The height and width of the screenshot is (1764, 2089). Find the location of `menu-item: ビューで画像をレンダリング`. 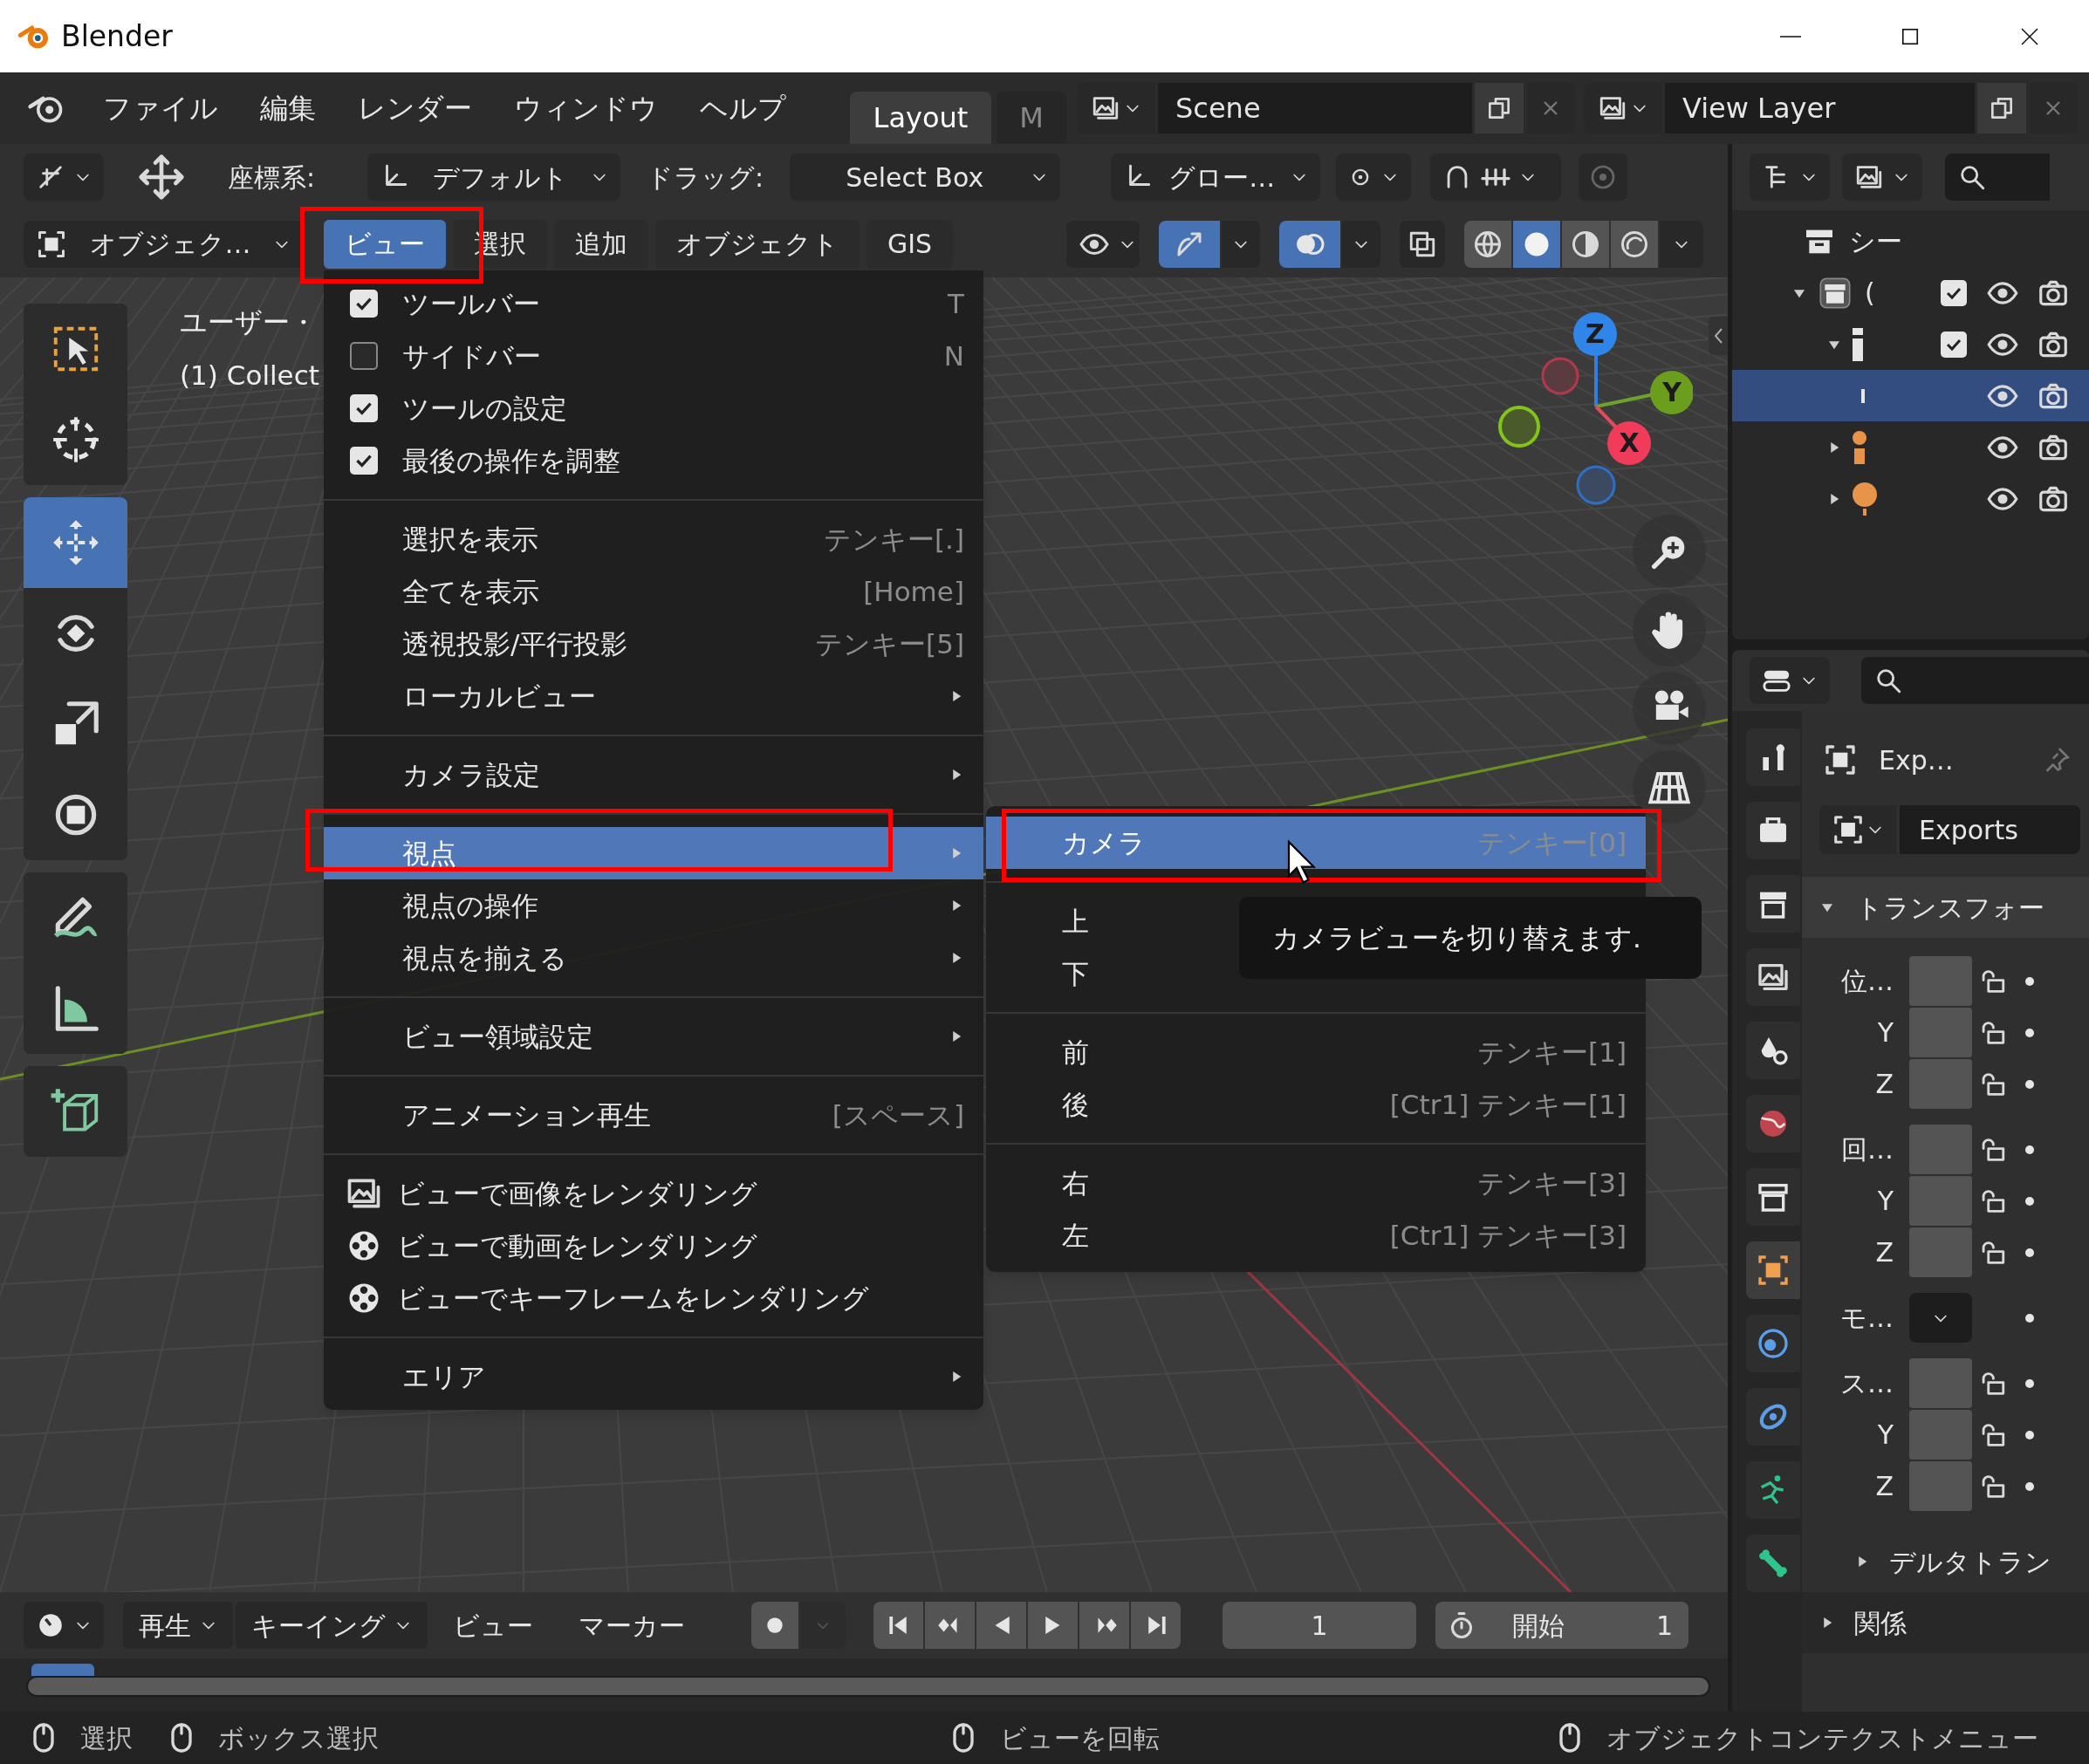

menu-item: ビューで画像をレンダリング is located at coordinates (653, 1193).